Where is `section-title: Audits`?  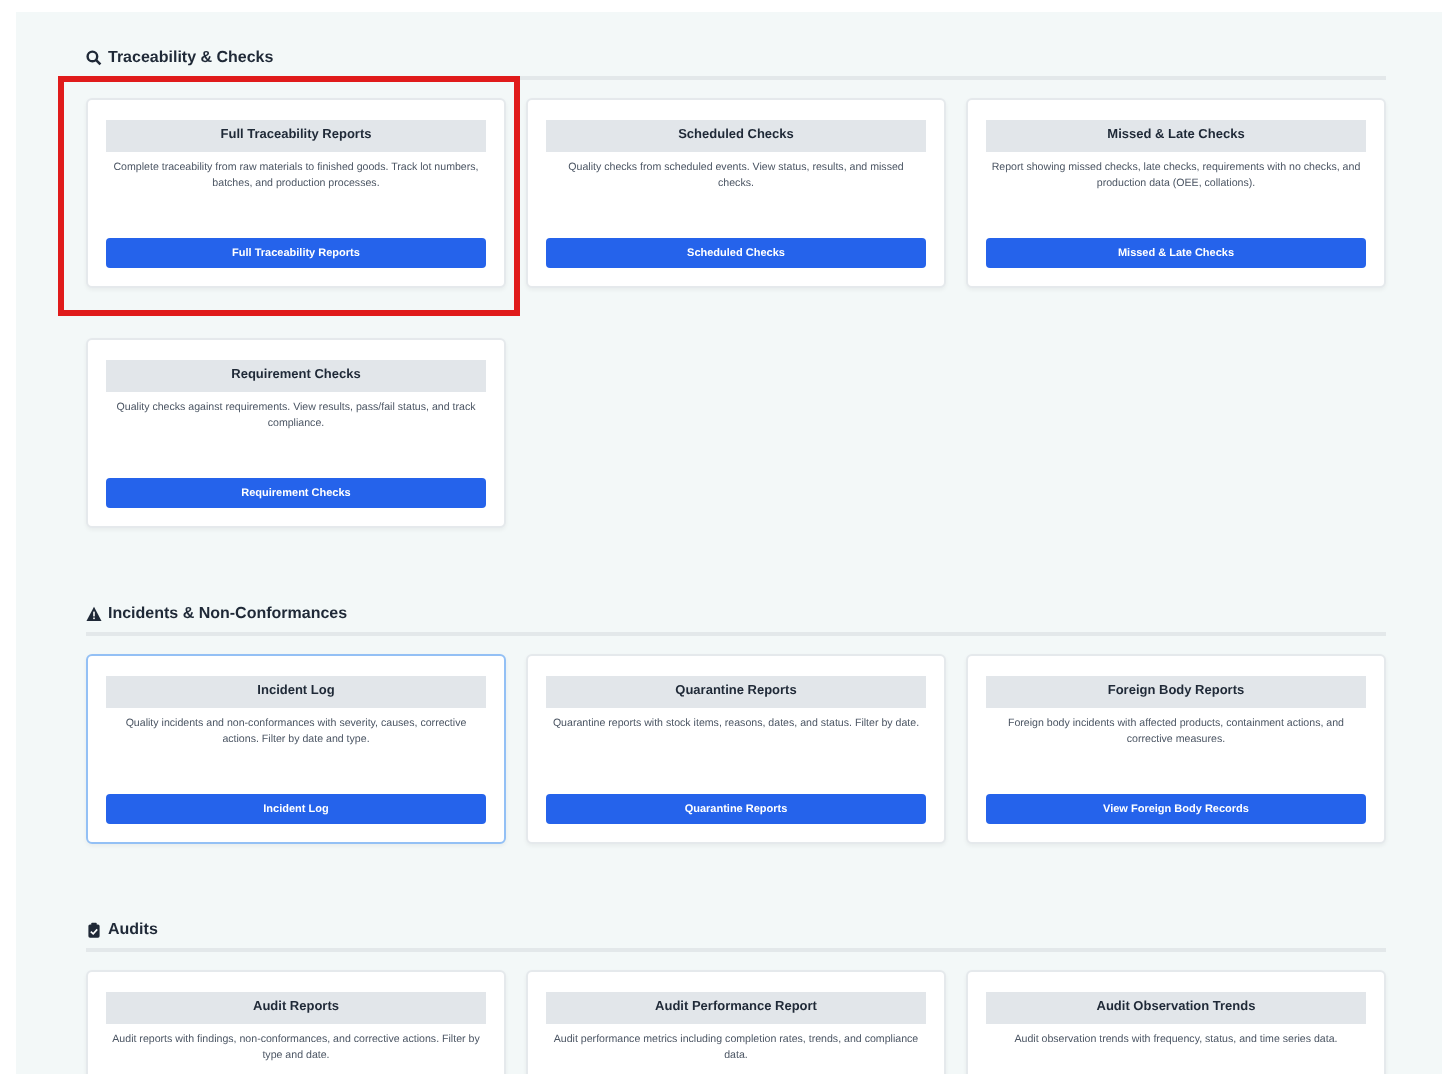
section-title: Audits is located at coordinates (133, 929).